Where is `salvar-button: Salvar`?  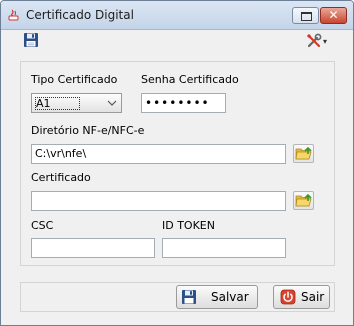
salvar-button: Salvar is located at coordinates (217, 297).